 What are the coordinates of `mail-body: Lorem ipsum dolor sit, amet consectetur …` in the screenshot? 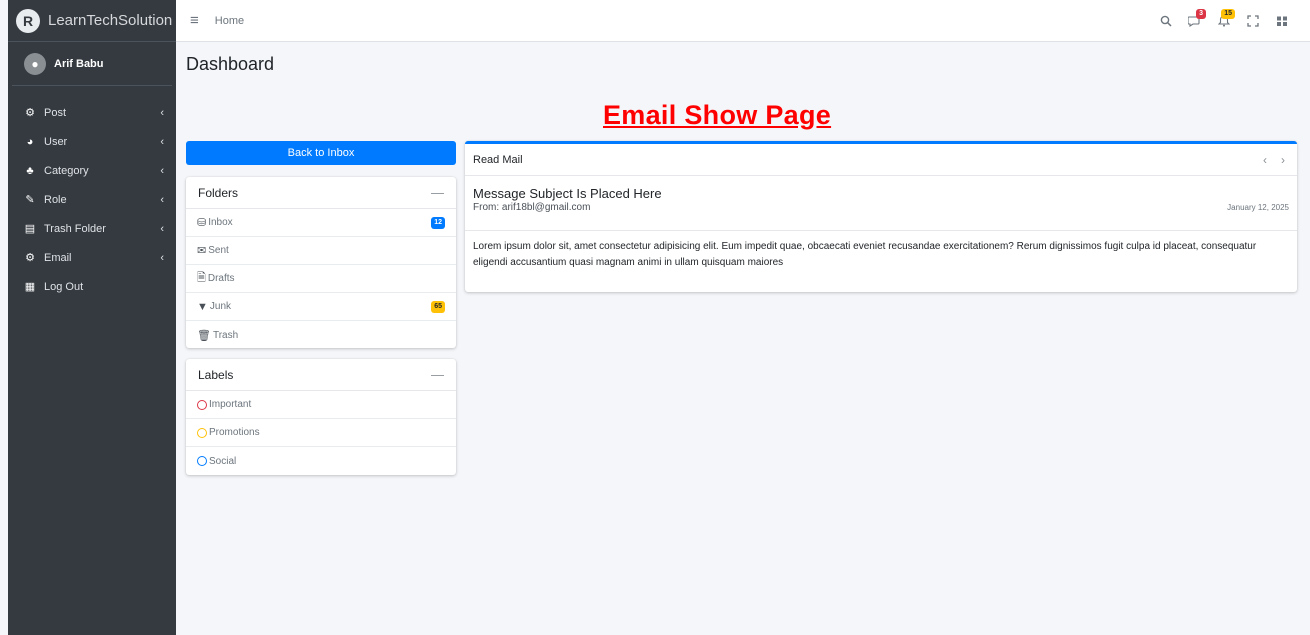 It's located at (865, 254).